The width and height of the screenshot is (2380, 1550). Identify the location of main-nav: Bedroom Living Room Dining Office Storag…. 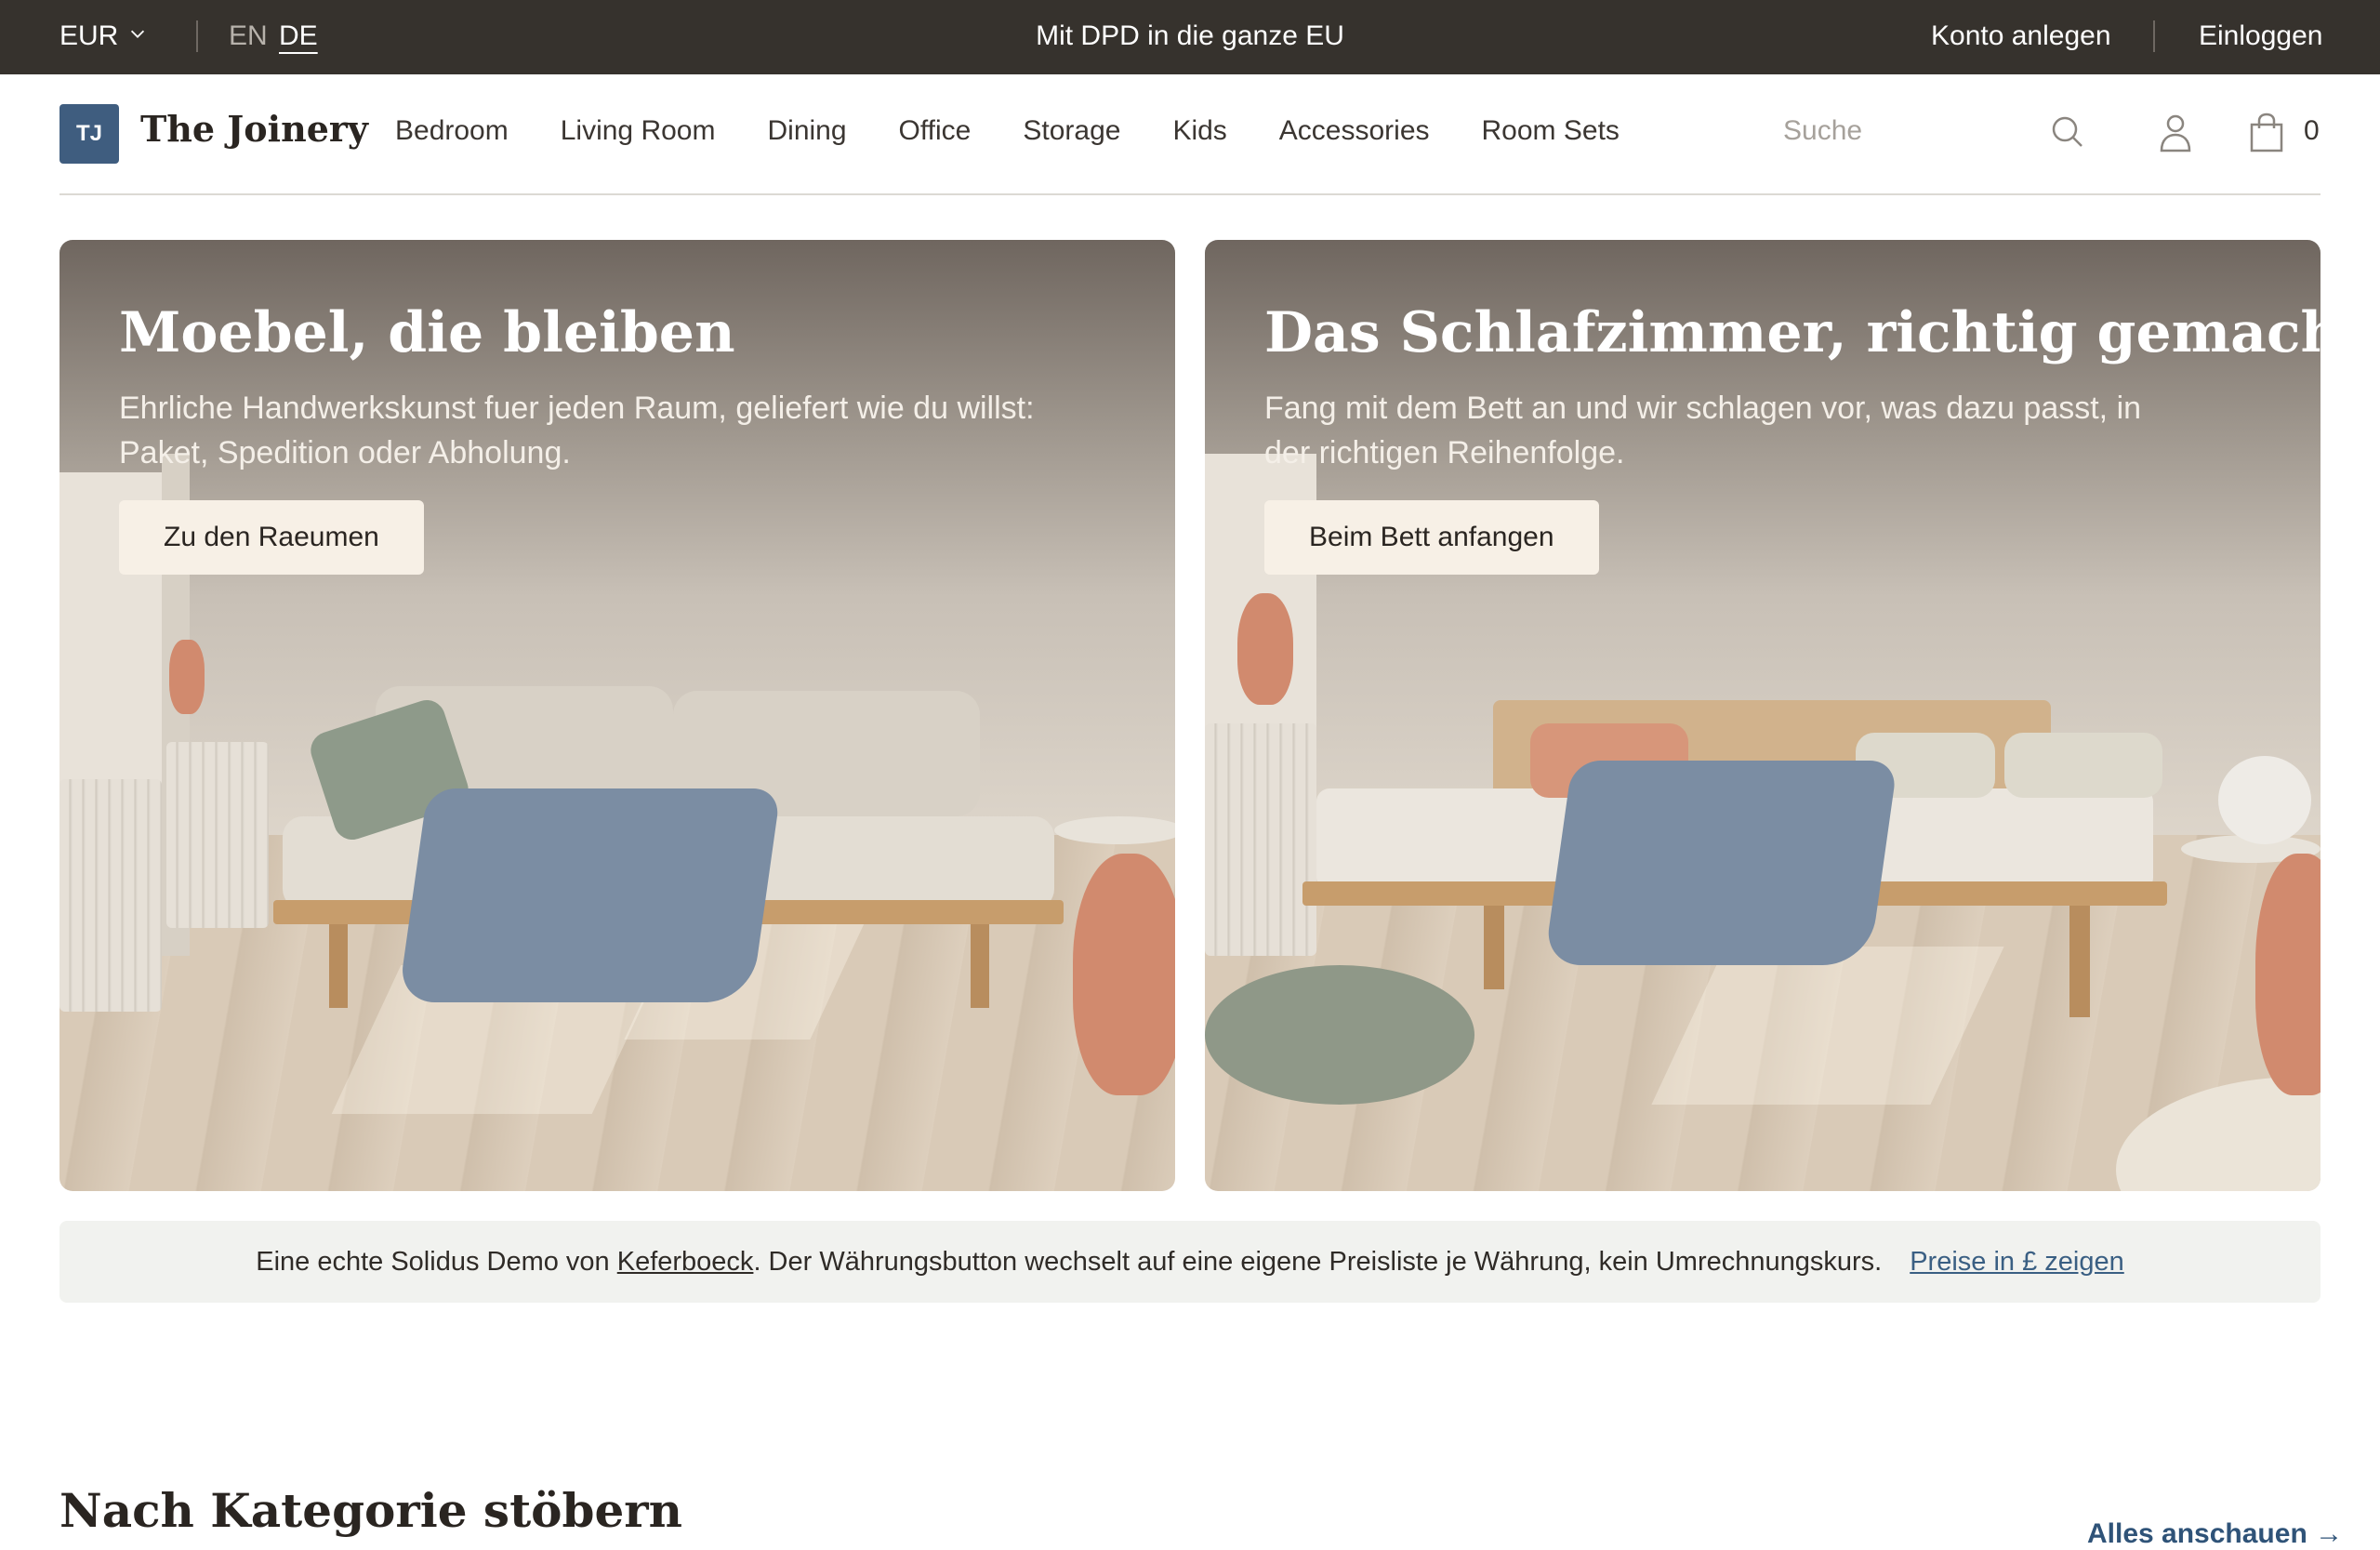
(1007, 131).